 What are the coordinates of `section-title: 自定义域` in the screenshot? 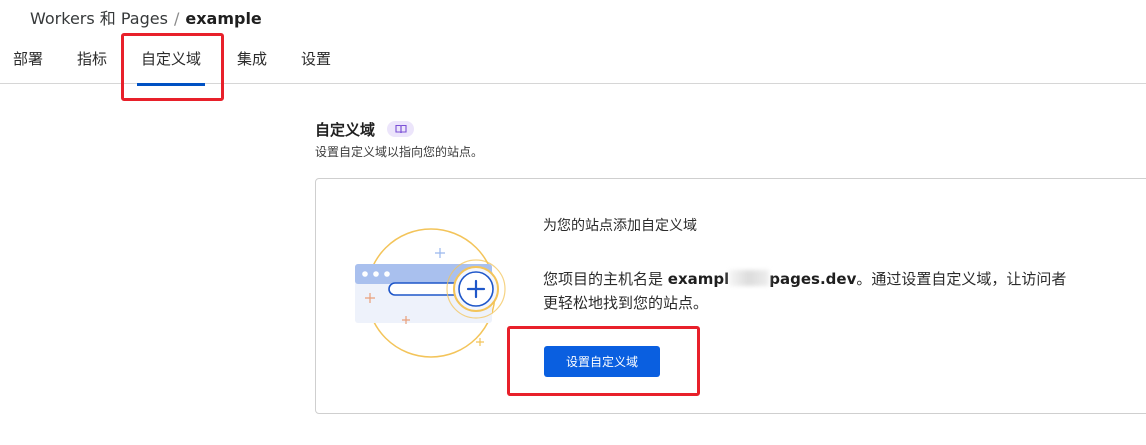 It's located at (345, 130).